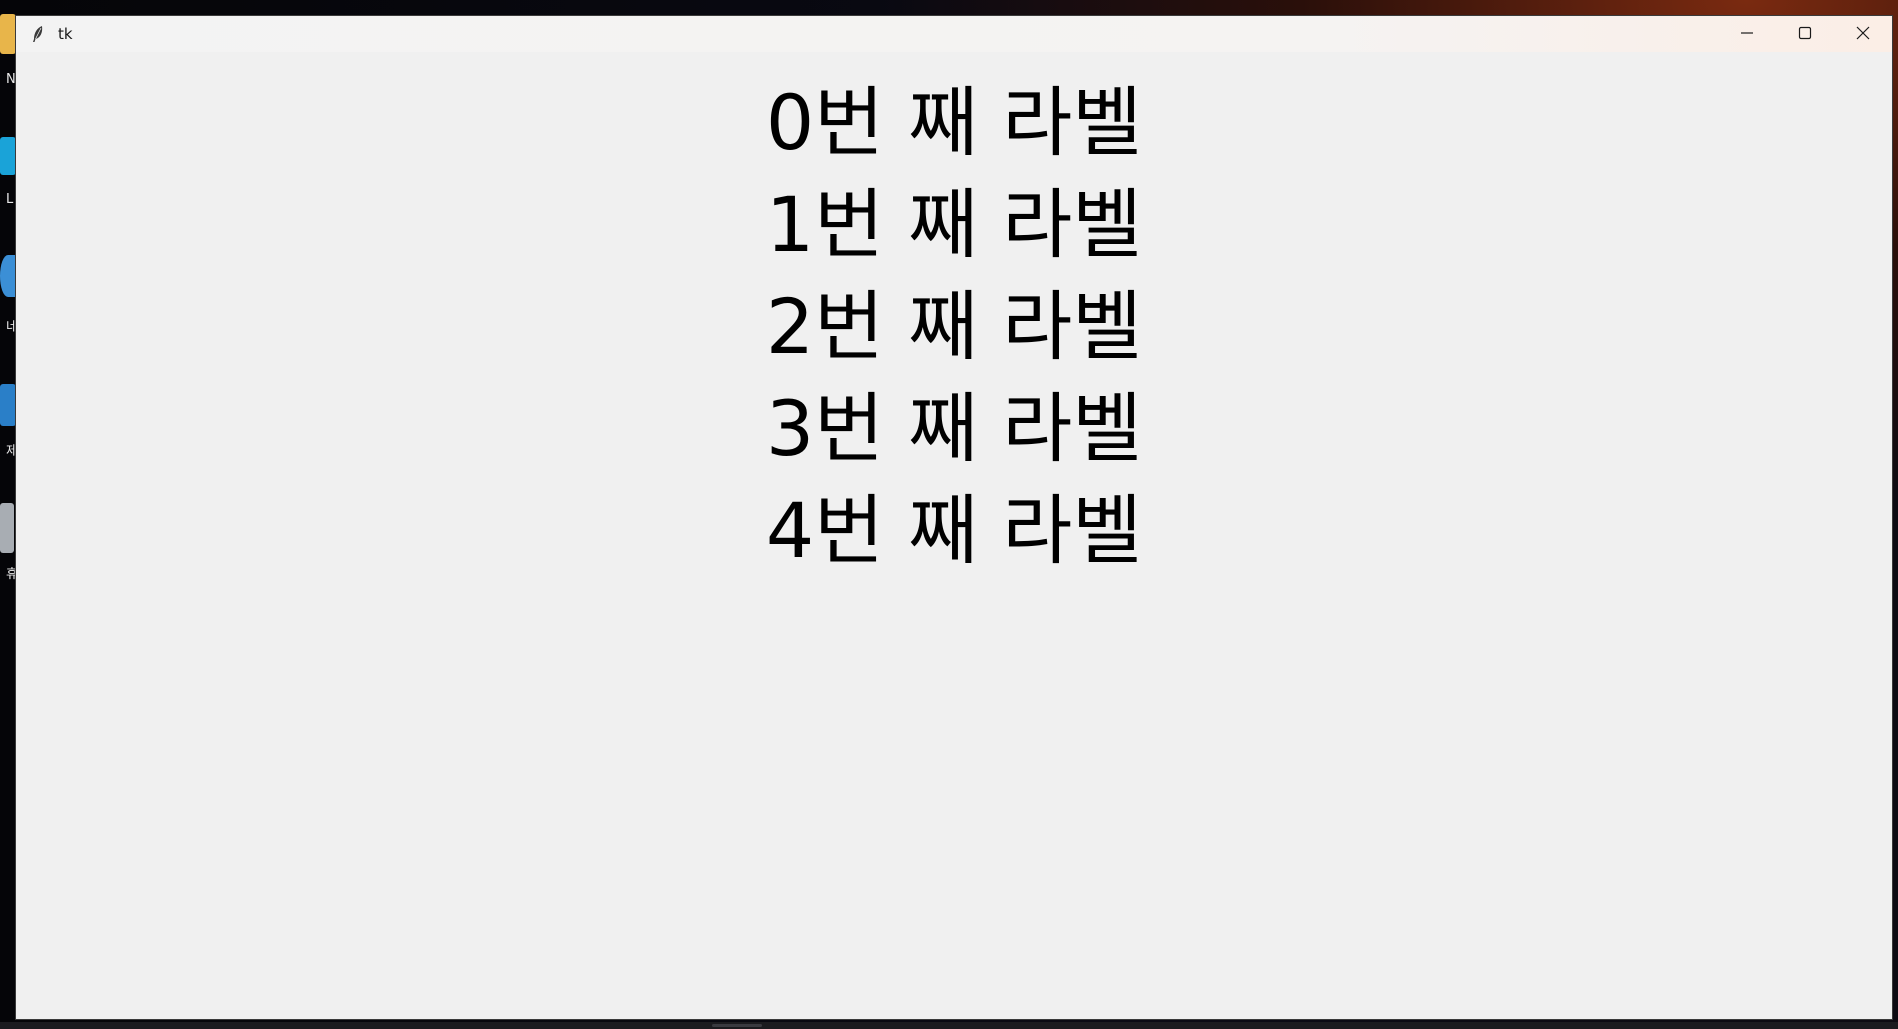 The width and height of the screenshot is (1898, 1029). What do you see at coordinates (954, 428) in the screenshot?
I see `label-3: 3번 째 라벨` at bounding box center [954, 428].